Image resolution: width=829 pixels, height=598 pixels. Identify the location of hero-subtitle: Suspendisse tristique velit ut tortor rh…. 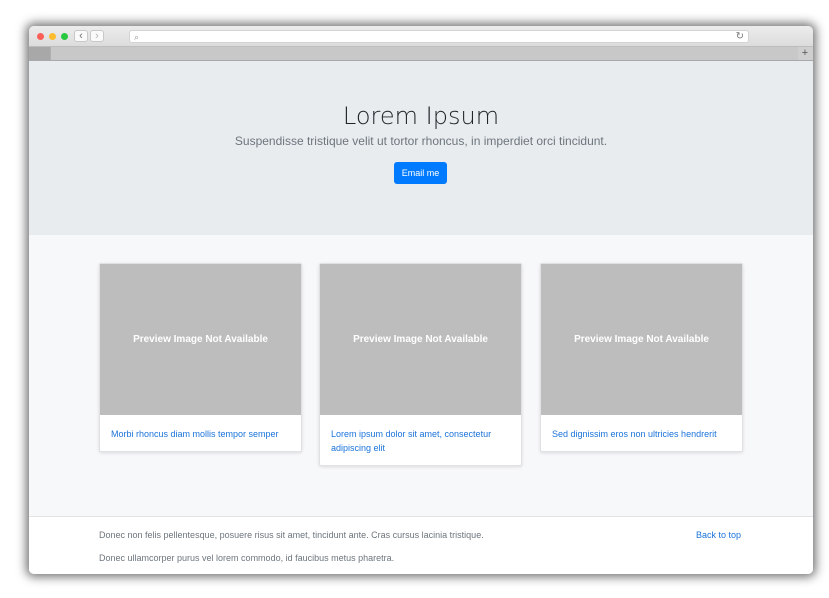
(421, 141).